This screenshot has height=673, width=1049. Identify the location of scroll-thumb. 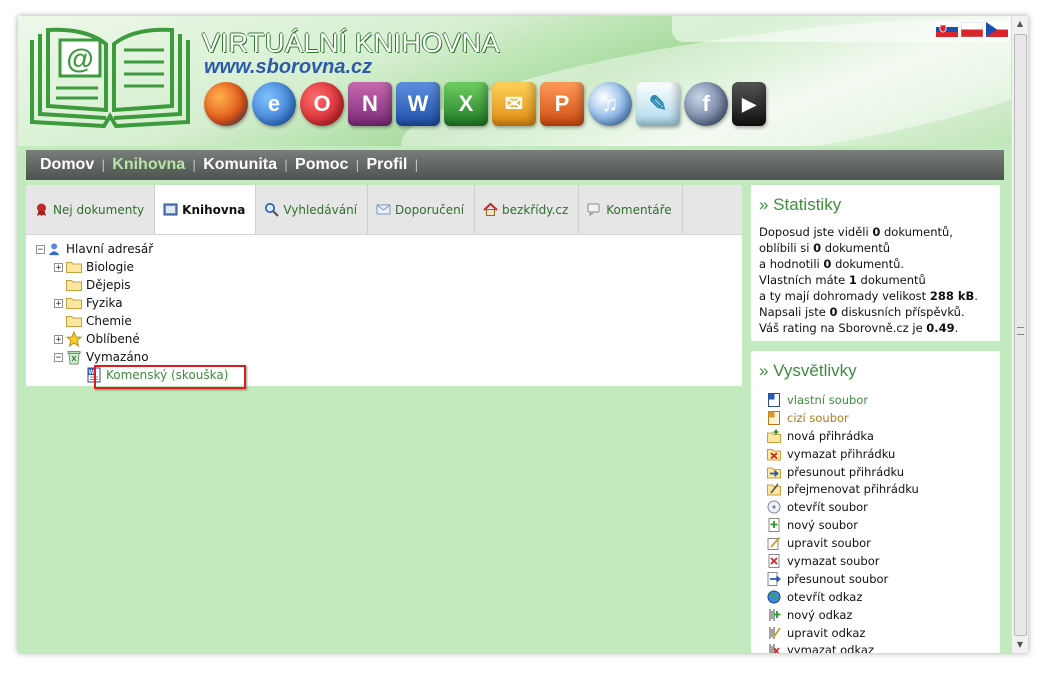
(1020, 335).